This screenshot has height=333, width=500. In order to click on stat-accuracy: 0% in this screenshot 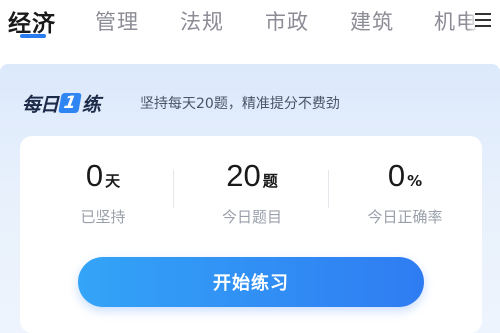, I will do `click(405, 176)`.